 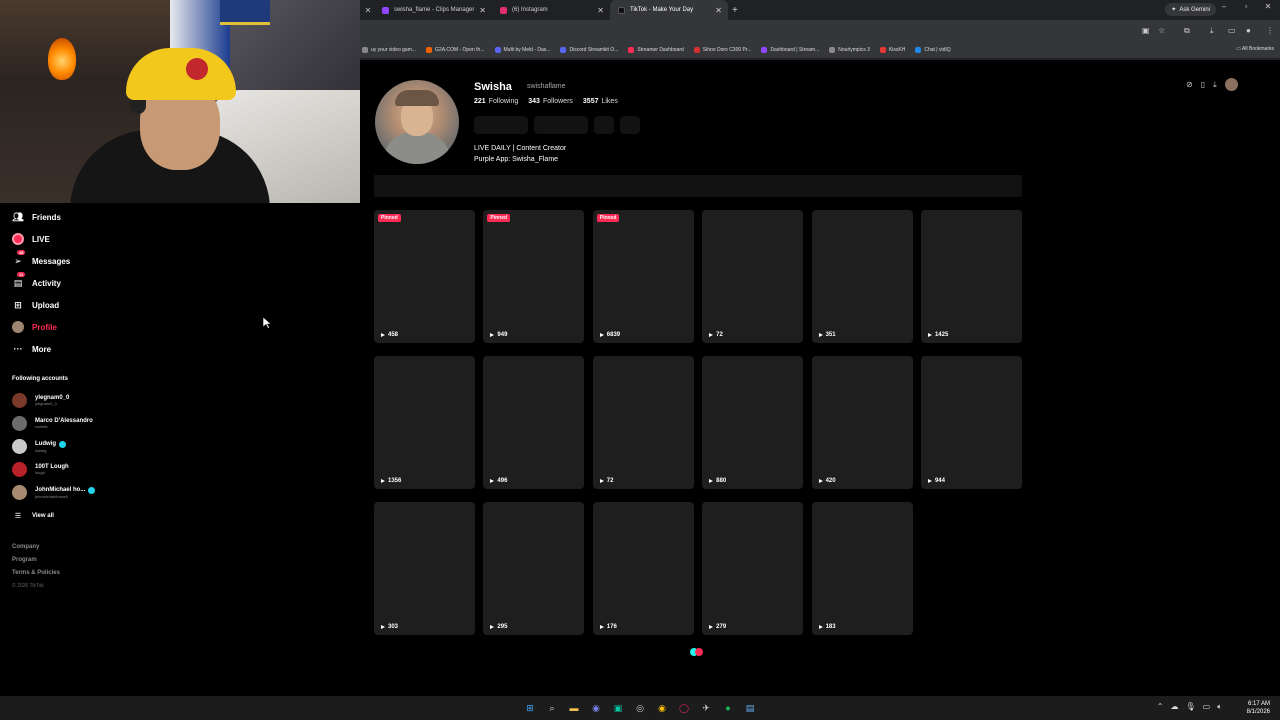 What do you see at coordinates (36, 280) in the screenshot?
I see `sidebar-item-activity: ▤ 11 Activity` at bounding box center [36, 280].